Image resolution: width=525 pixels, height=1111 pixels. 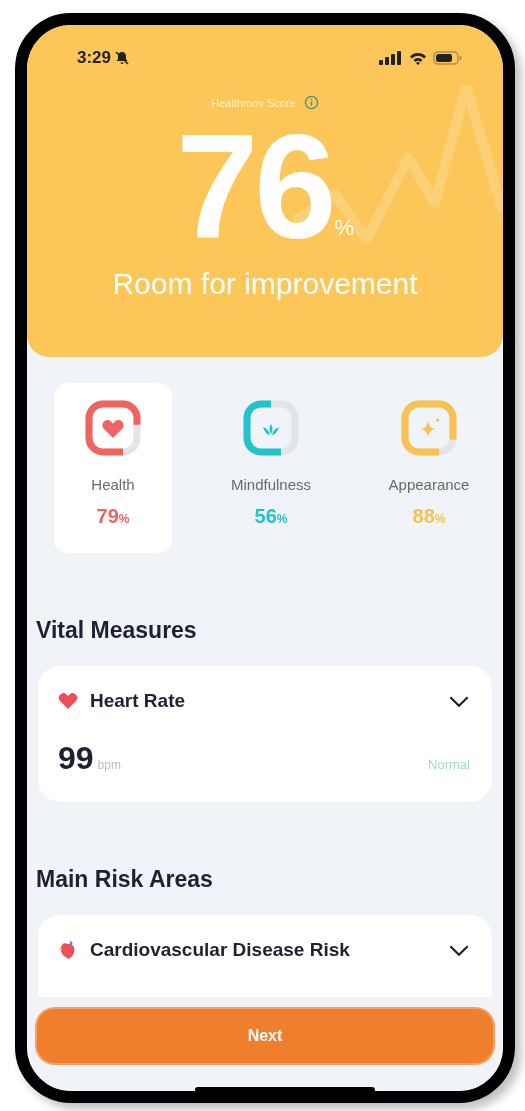 What do you see at coordinates (68, 701) in the screenshot?
I see `heart-icon` at bounding box center [68, 701].